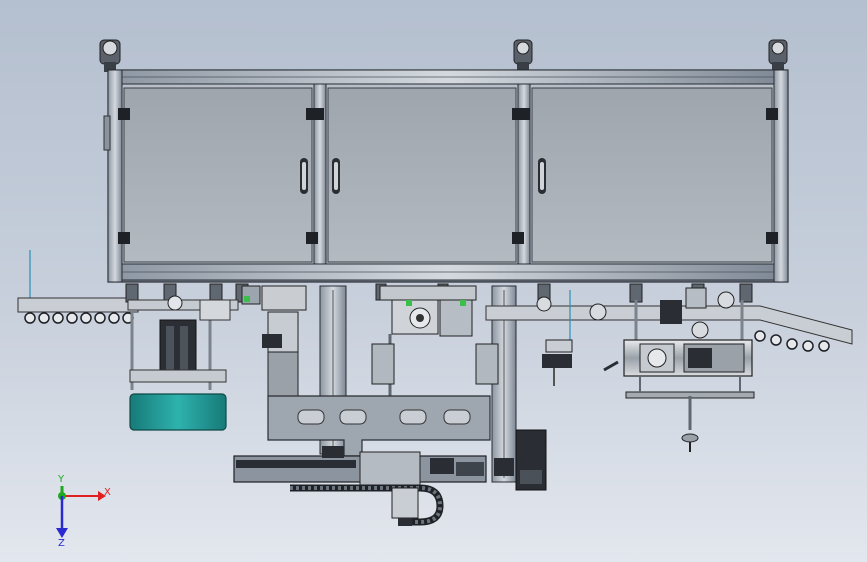 This screenshot has height=562, width=867. What do you see at coordinates (107, 492) in the screenshot?
I see `x-axis-label: X` at bounding box center [107, 492].